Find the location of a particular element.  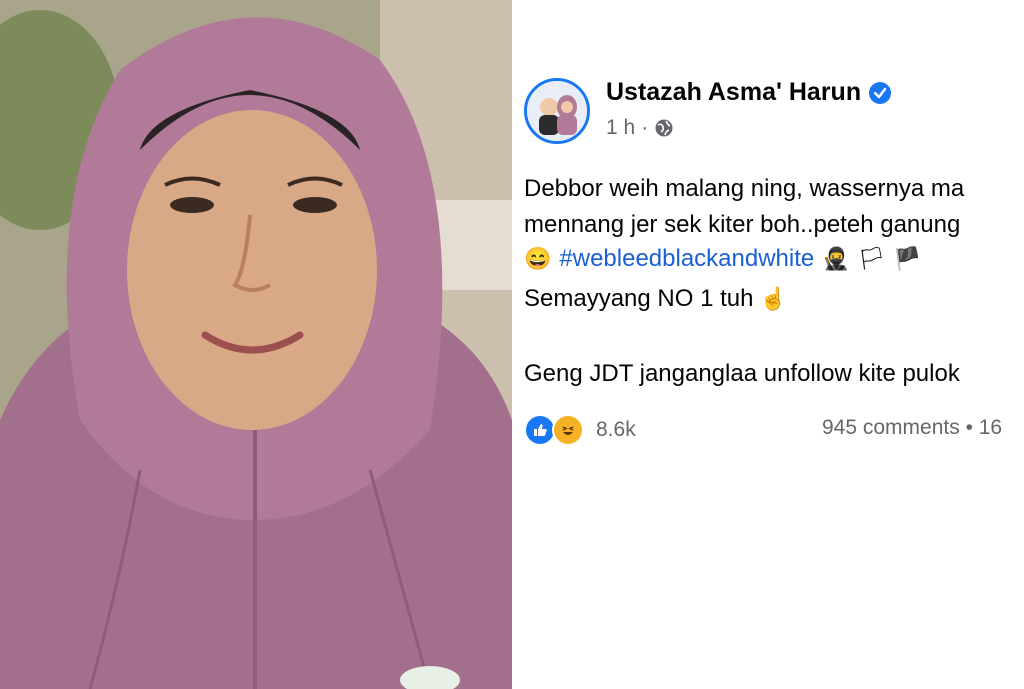

post-text-line-4-text: Semayyang NO 1 tuh is located at coordinates (639, 298).